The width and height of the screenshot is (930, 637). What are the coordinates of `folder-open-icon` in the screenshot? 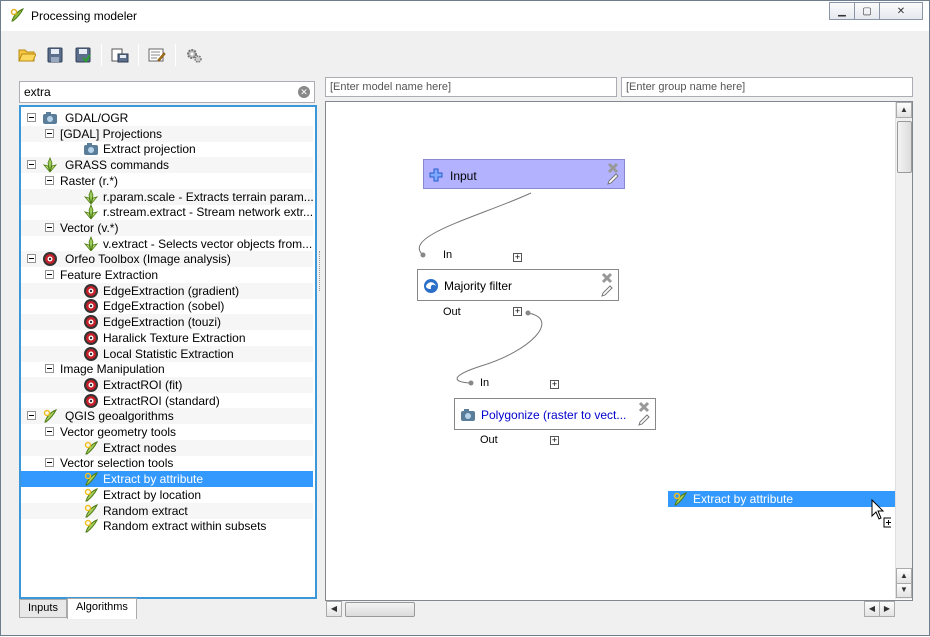 It's located at (27, 55).